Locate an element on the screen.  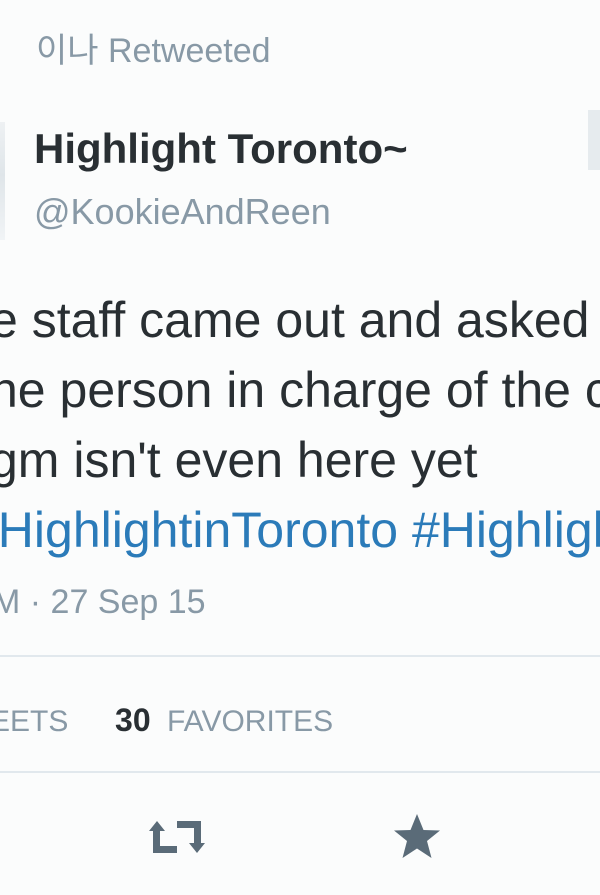
avatar-edge is located at coordinates (2, 181).